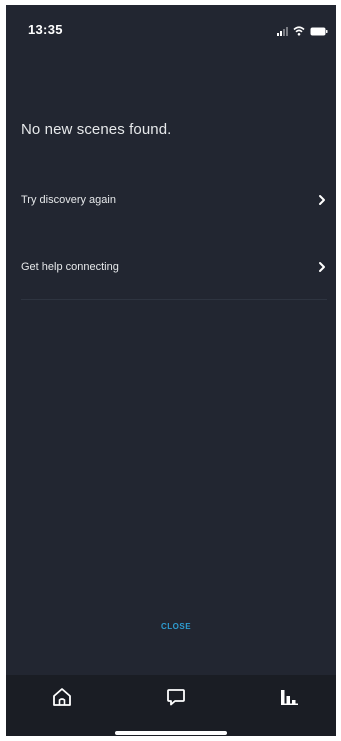  What do you see at coordinates (174, 299) in the screenshot?
I see `divider` at bounding box center [174, 299].